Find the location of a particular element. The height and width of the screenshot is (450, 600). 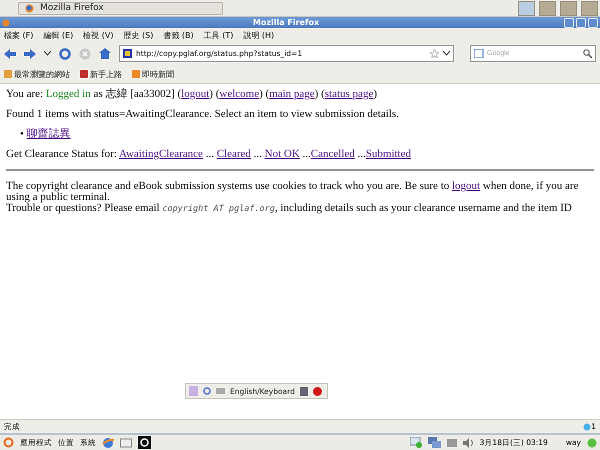

network-icon is located at coordinates (434, 442).